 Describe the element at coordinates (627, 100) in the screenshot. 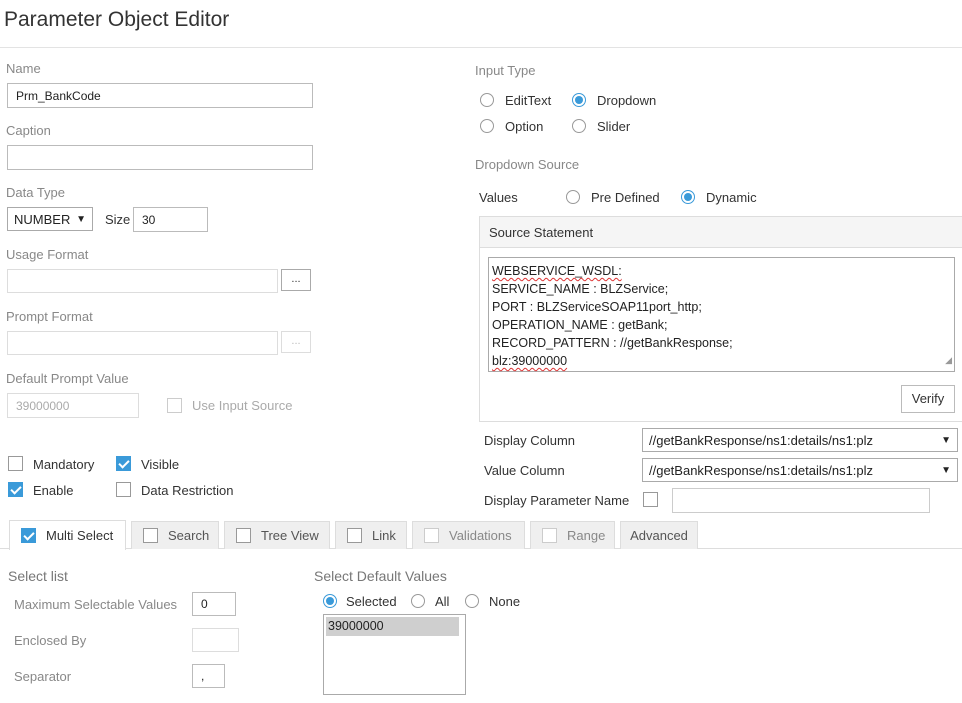

I see `input-type-dropdown-label: Dropdown` at that location.